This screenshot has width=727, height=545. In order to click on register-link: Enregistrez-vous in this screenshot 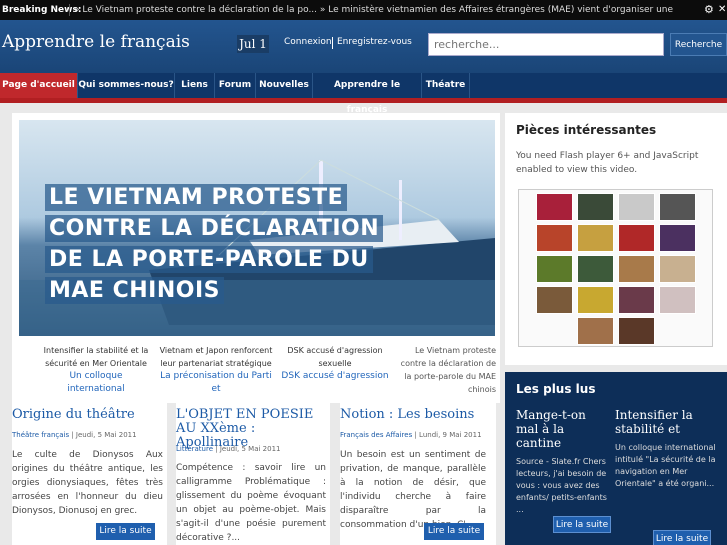, I will do `click(374, 42)`.